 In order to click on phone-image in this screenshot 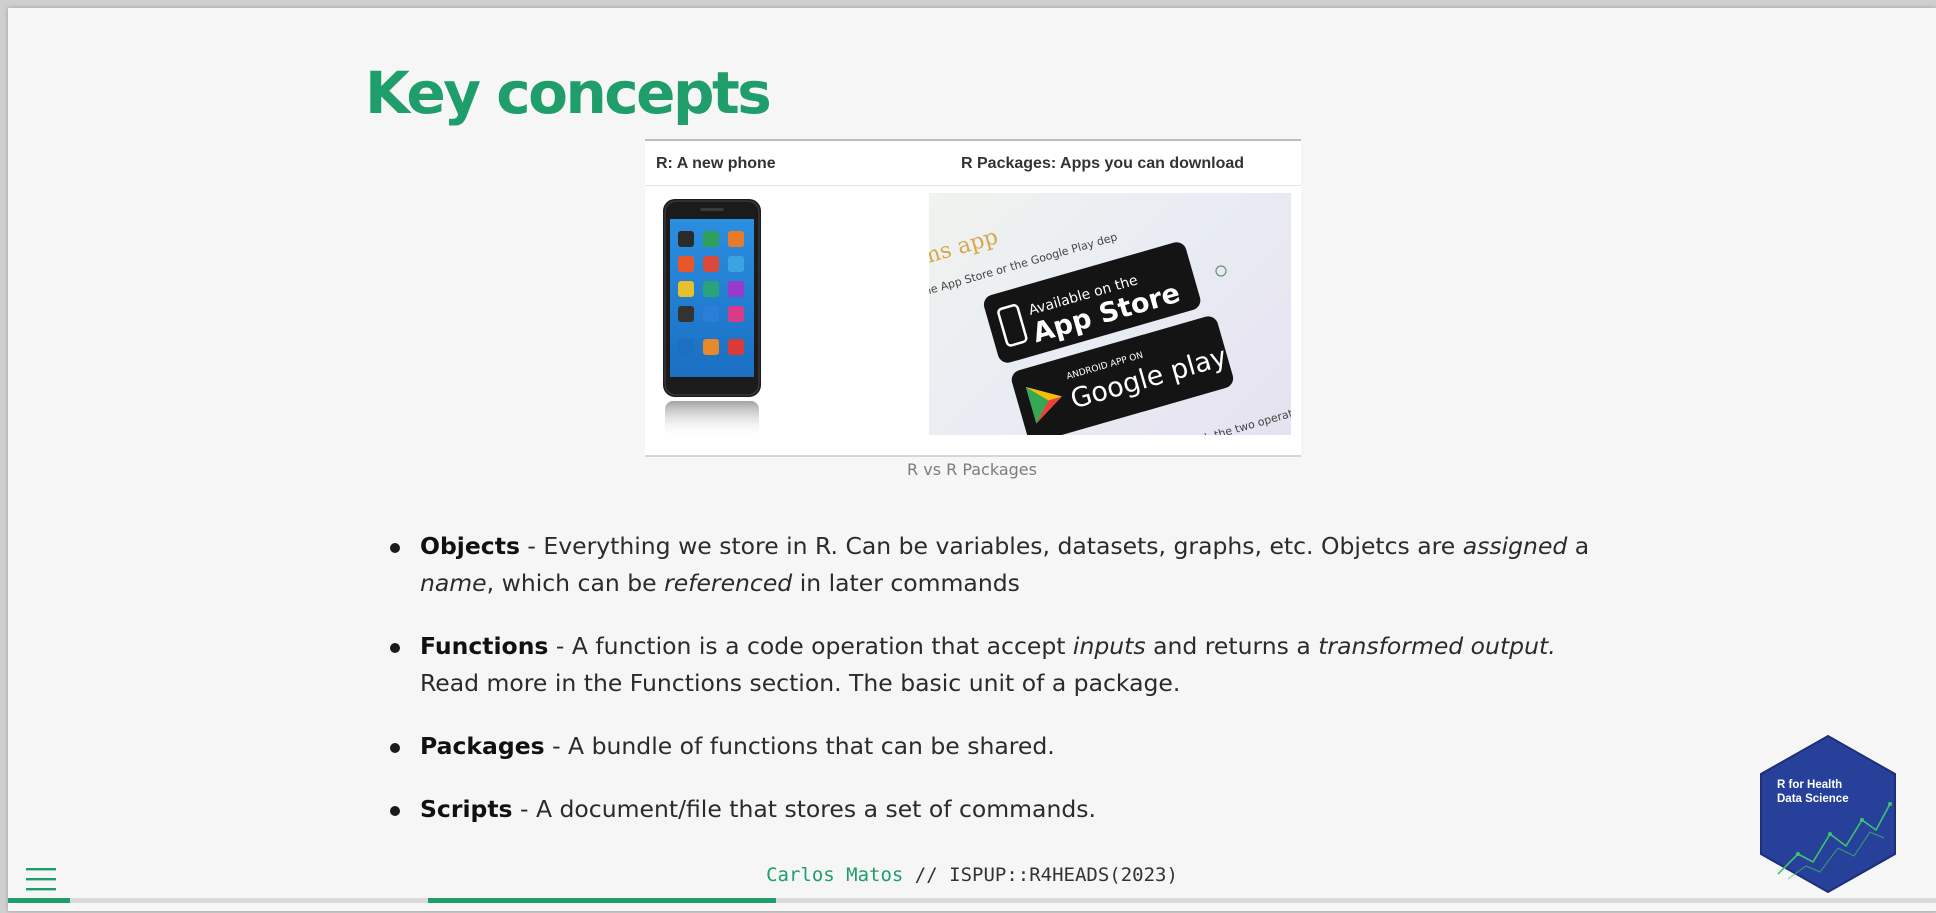, I will do `click(738, 321)`.